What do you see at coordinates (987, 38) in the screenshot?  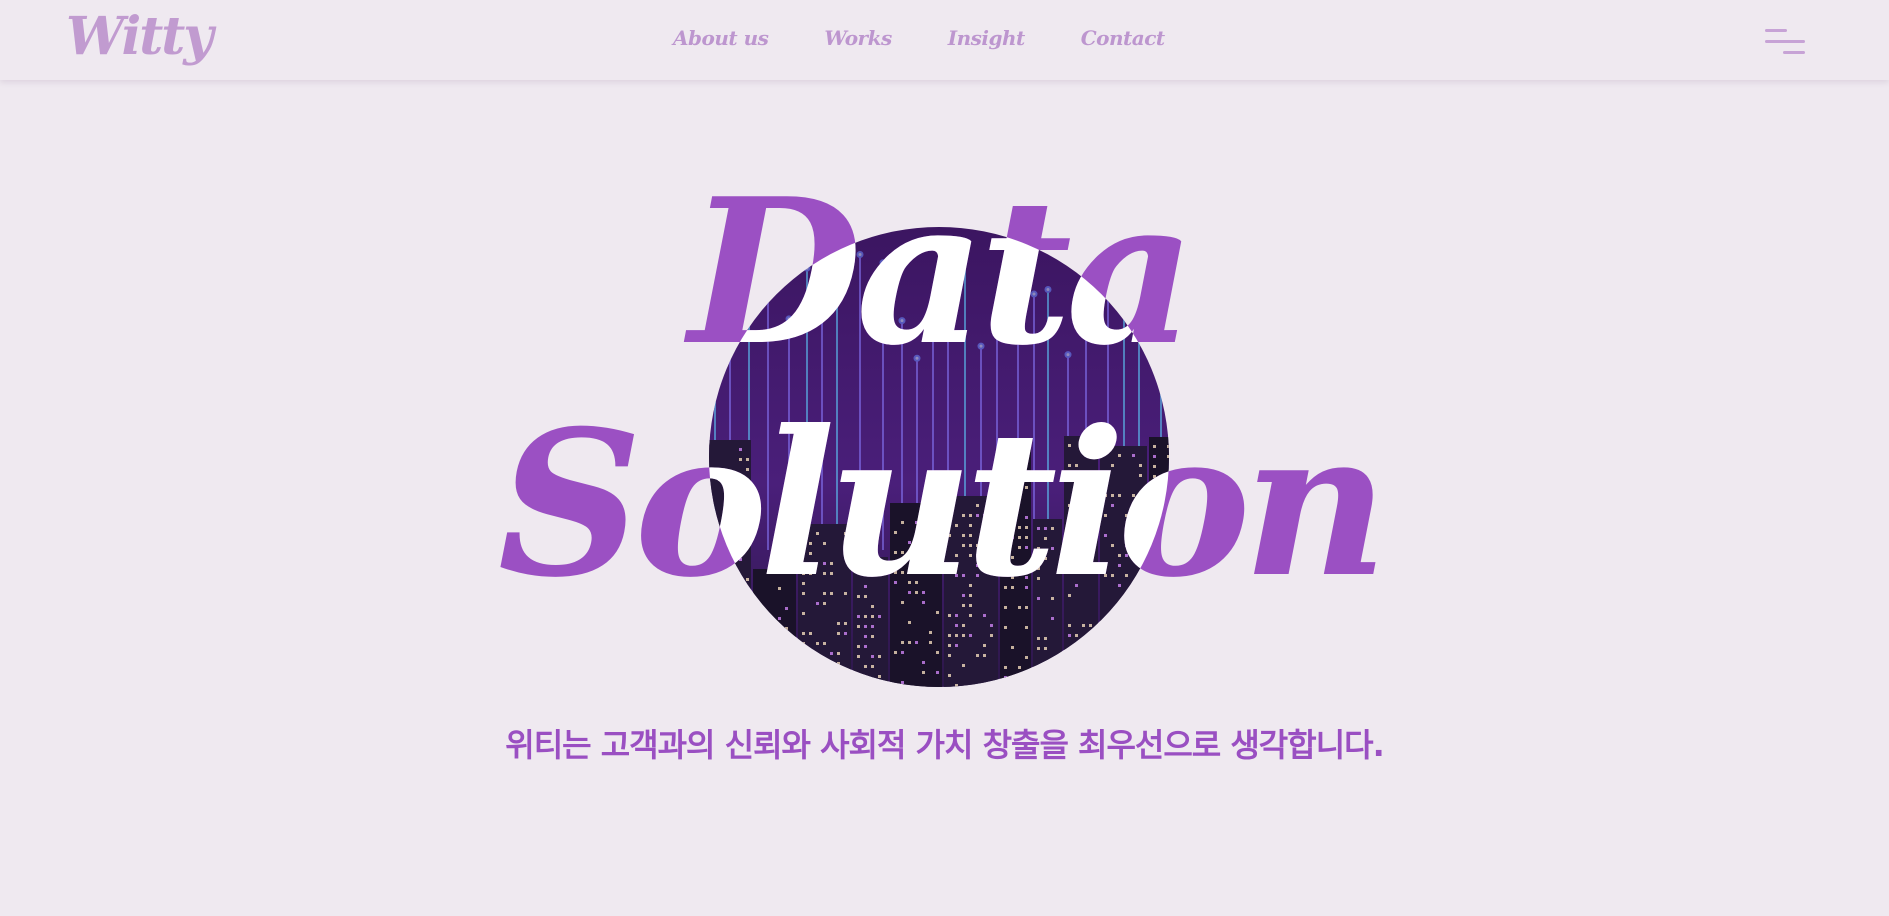 I see `nav-insight: Insight` at bounding box center [987, 38].